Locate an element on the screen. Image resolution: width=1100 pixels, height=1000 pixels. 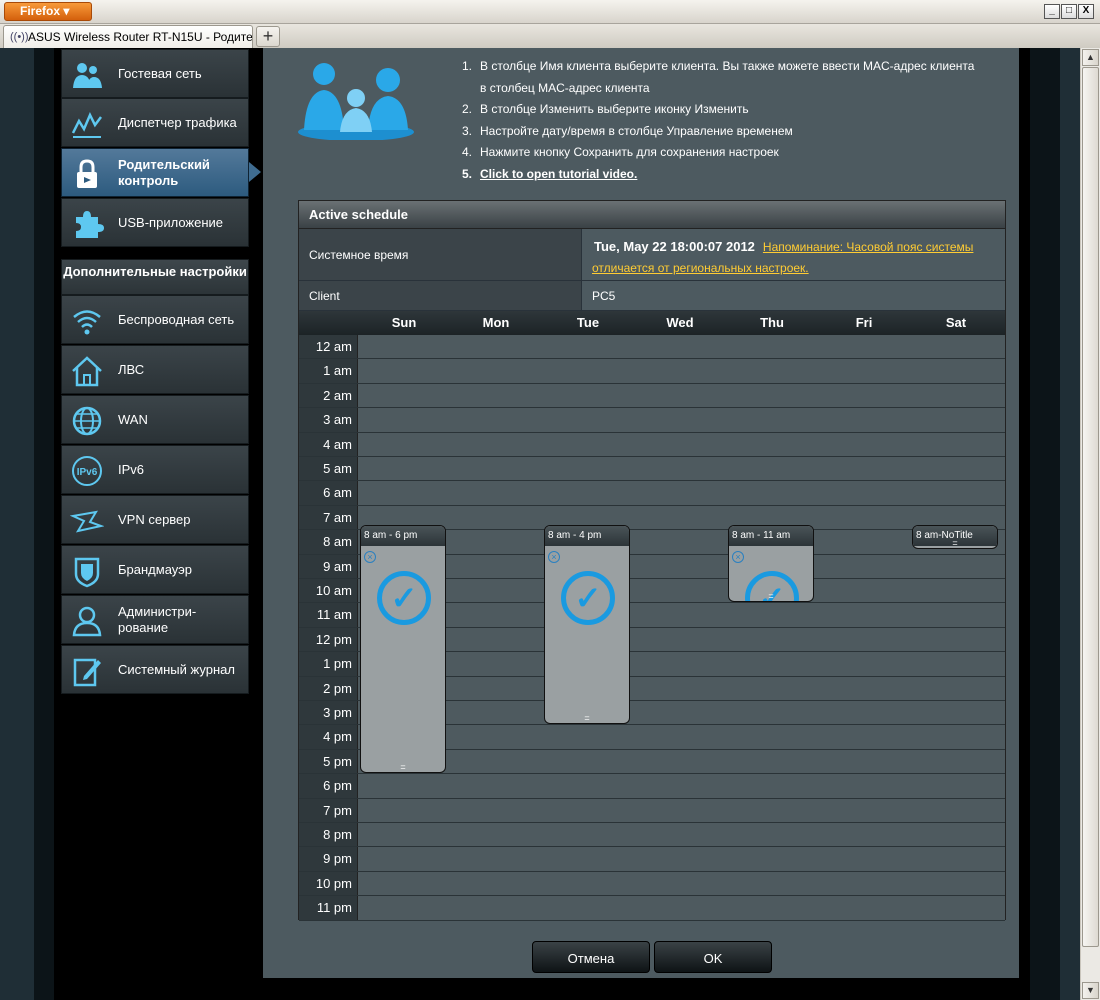
hour-label: 3 pm is located at coordinates (328, 713).